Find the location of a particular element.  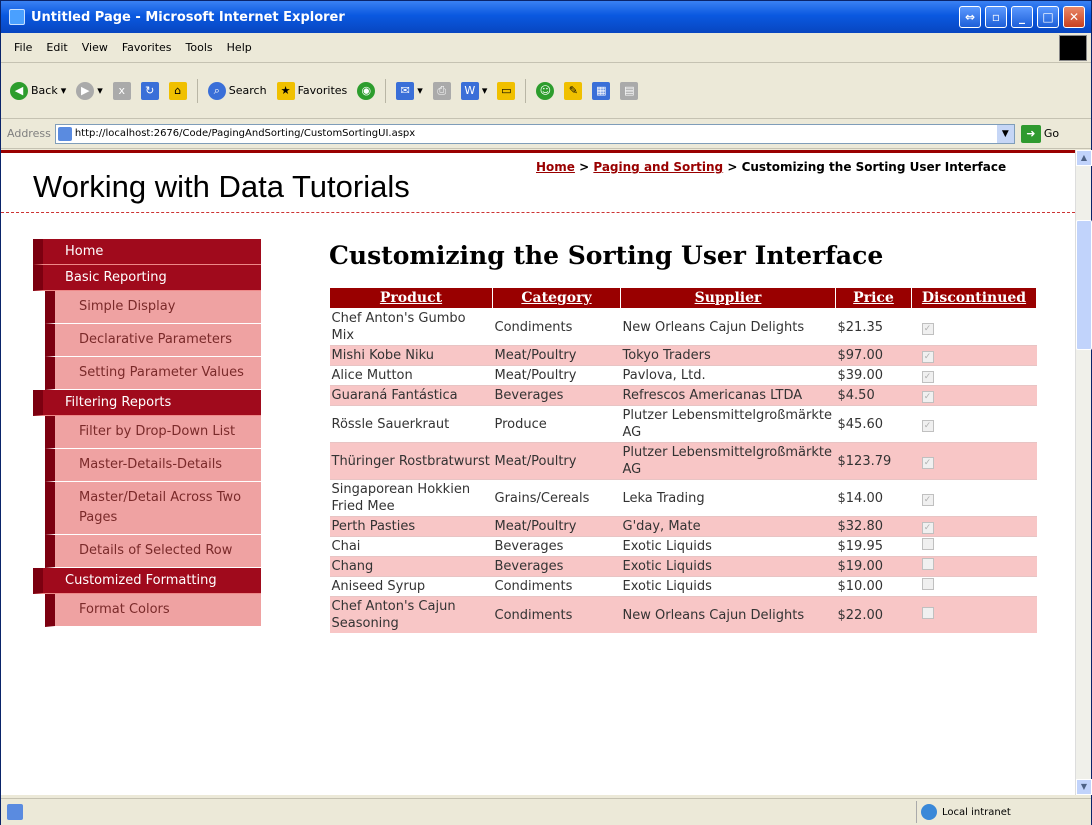

minimize-button: _ is located at coordinates (1022, 17).